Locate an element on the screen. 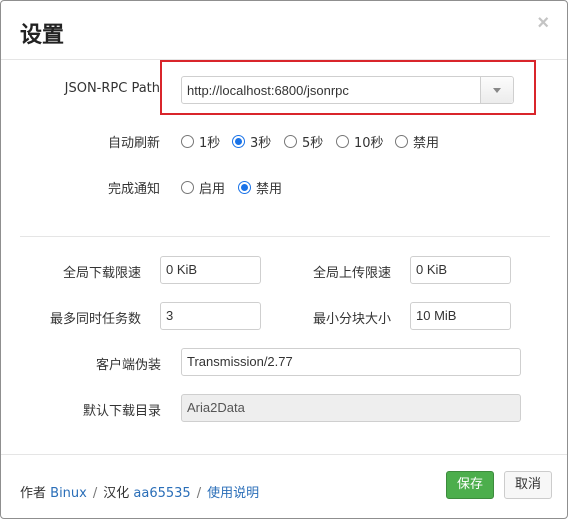 This screenshot has height=519, width=568. translator-link: aa65535 is located at coordinates (161, 493).